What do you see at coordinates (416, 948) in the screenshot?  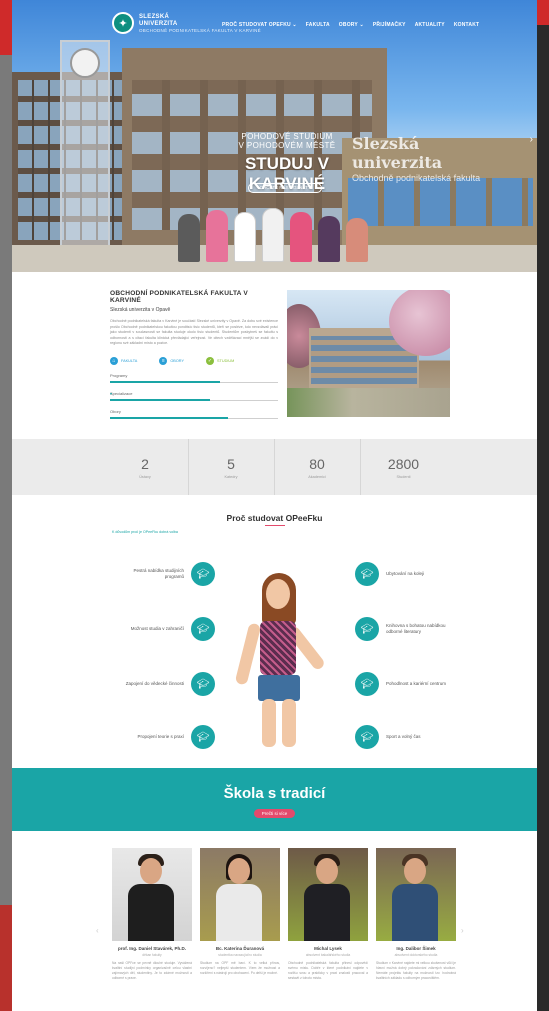 I see `person-name: Ing. Dalibor Šimek` at bounding box center [416, 948].